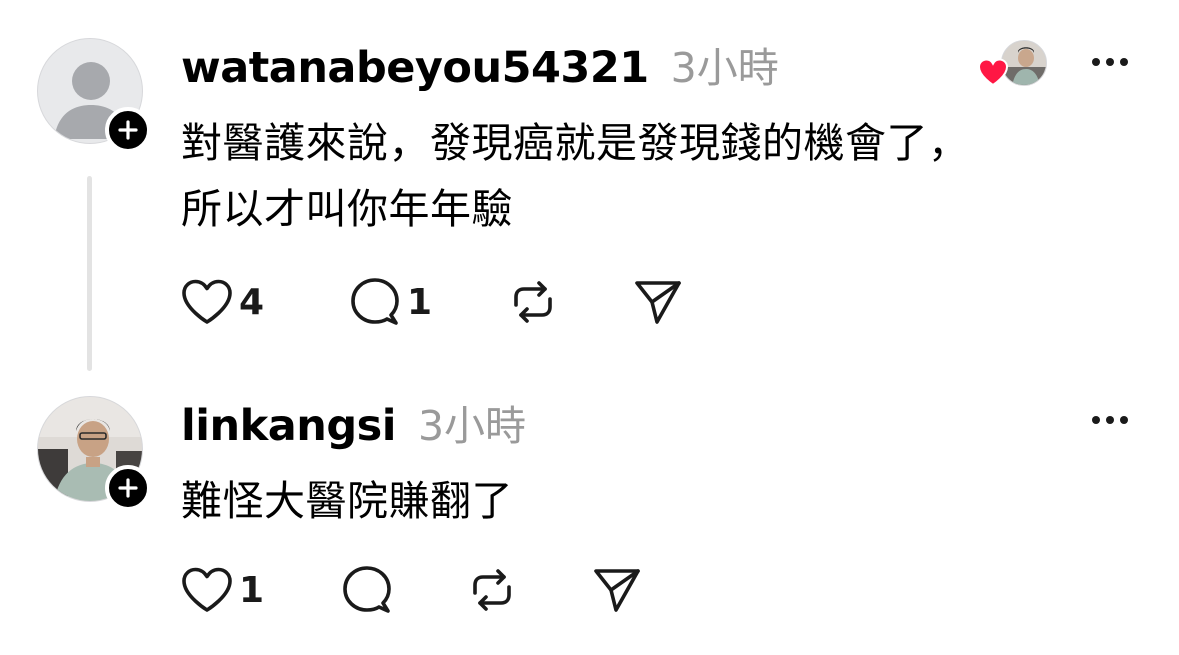 This screenshot has height=655, width=1179. Describe the element at coordinates (993, 72) in the screenshot. I see `heart-filled-icon` at that location.